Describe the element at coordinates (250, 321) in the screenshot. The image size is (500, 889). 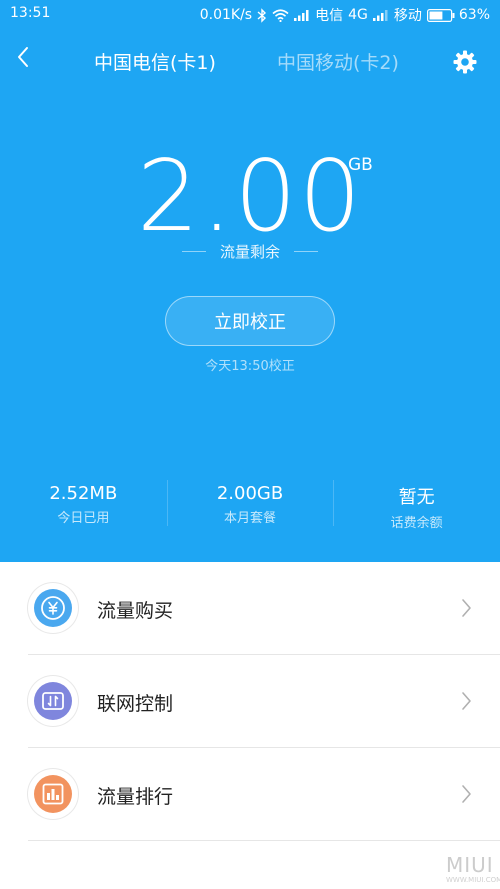
I see `calibrate-button: 立即校正` at that location.